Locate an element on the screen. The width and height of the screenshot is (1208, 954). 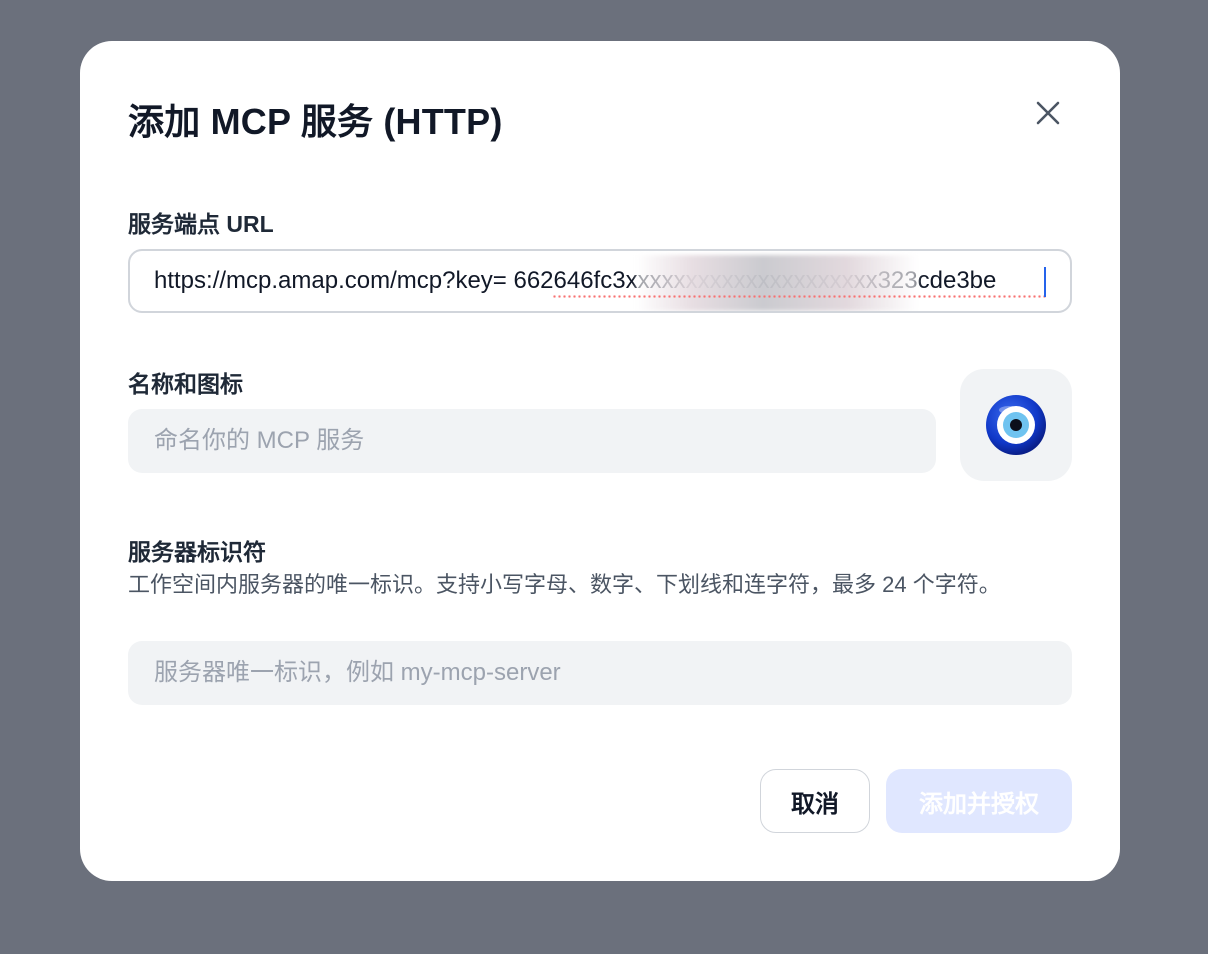
spellcheck-underline is located at coordinates (799, 296).